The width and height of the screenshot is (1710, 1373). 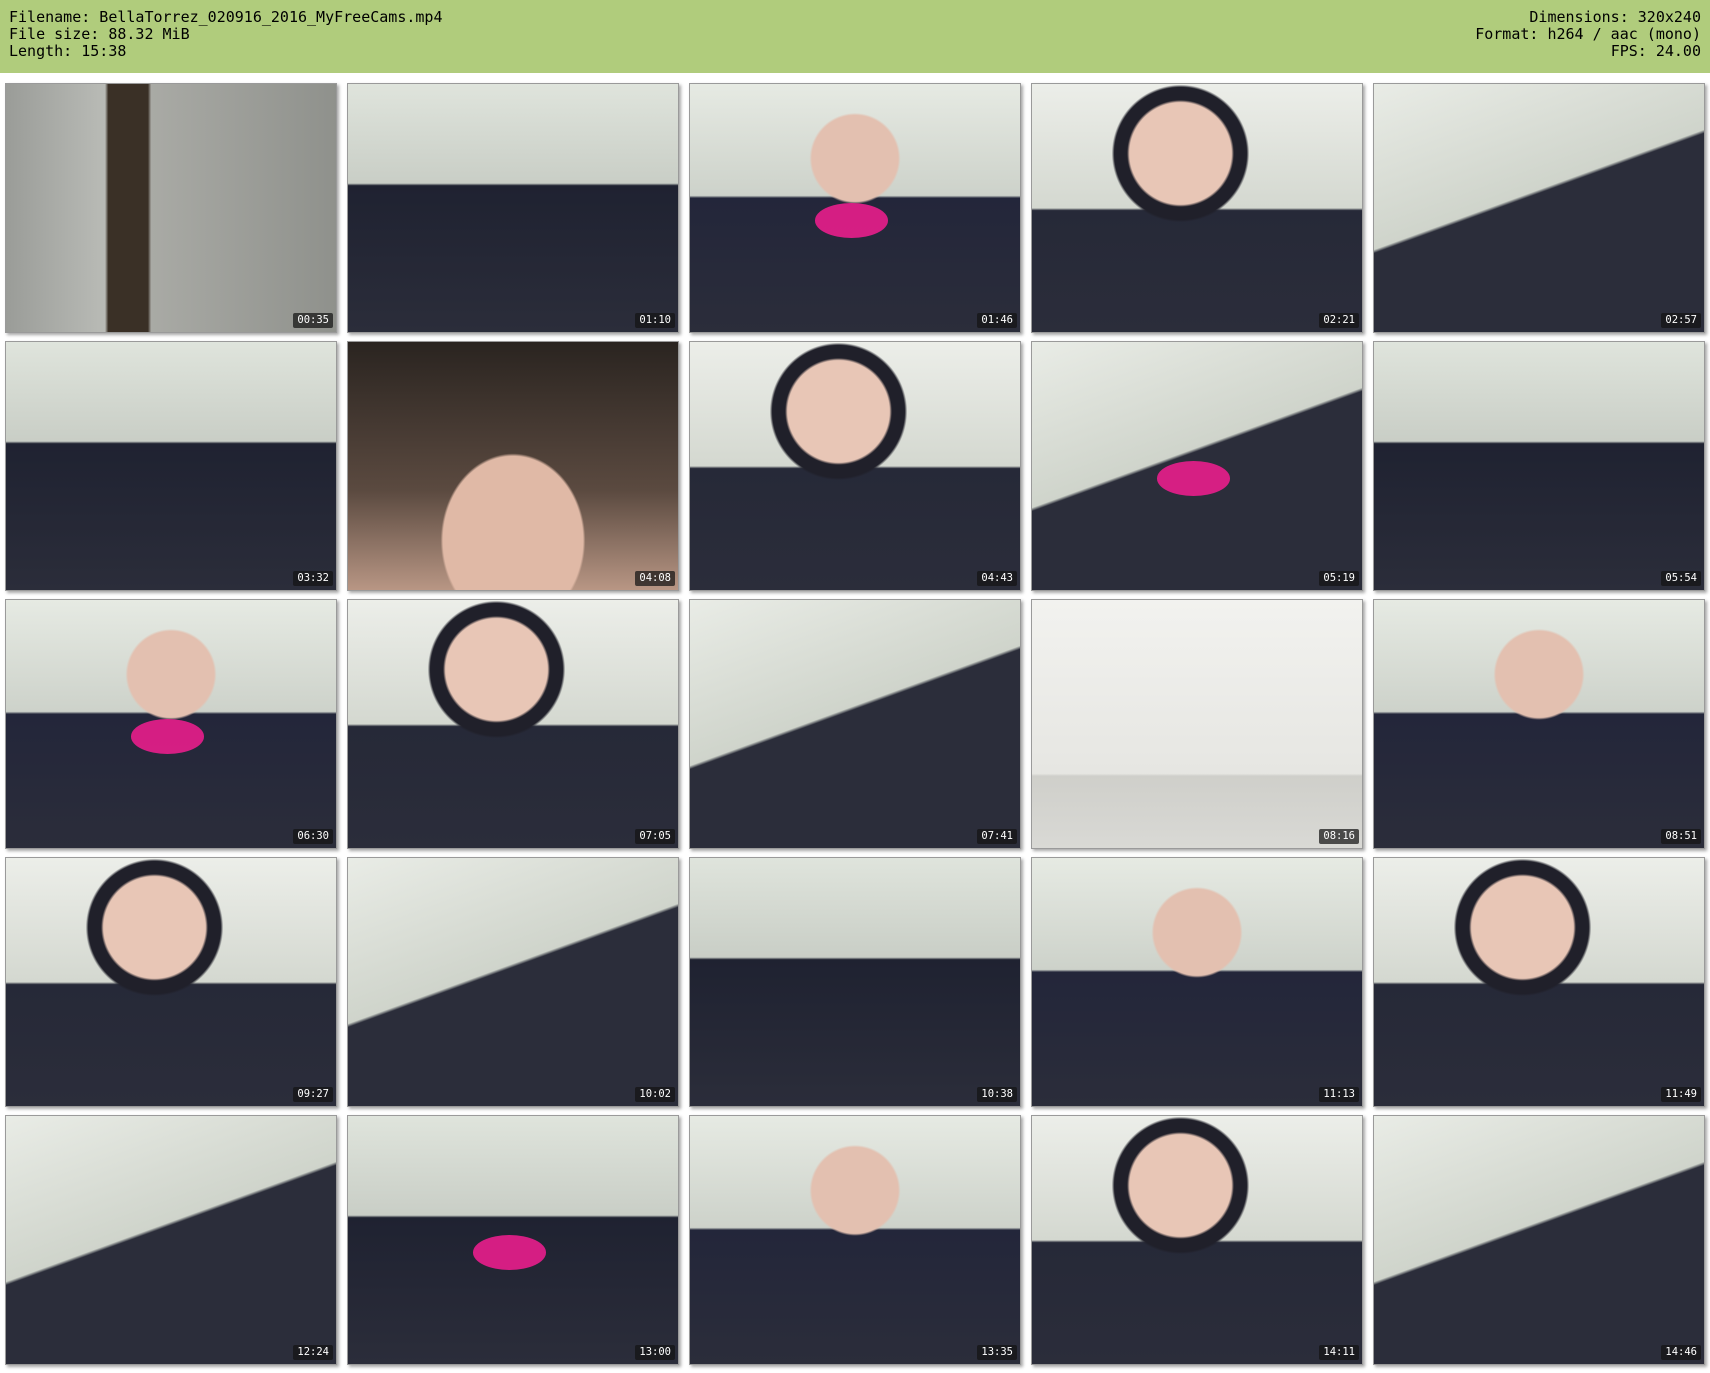 I want to click on fps-text: FPS: 24.00, so click(x=1655, y=51).